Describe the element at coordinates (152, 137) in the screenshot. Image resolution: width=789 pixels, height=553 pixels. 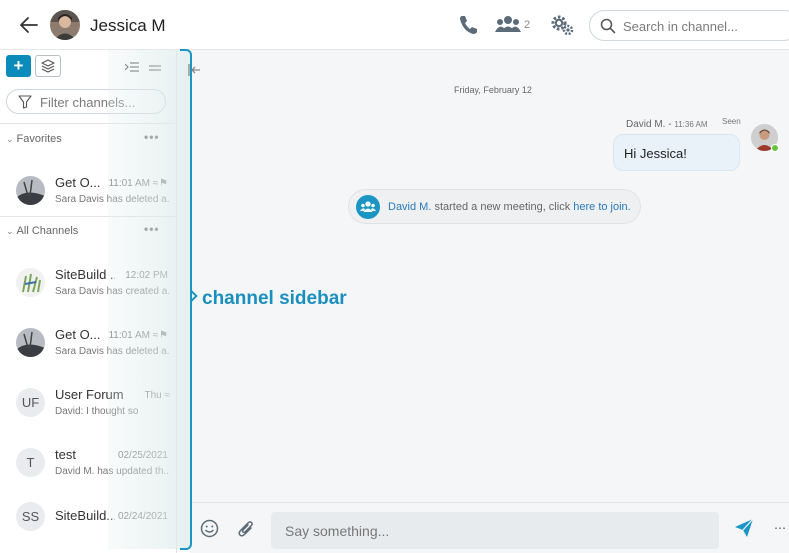
I see `favorites-more-button: •••` at that location.